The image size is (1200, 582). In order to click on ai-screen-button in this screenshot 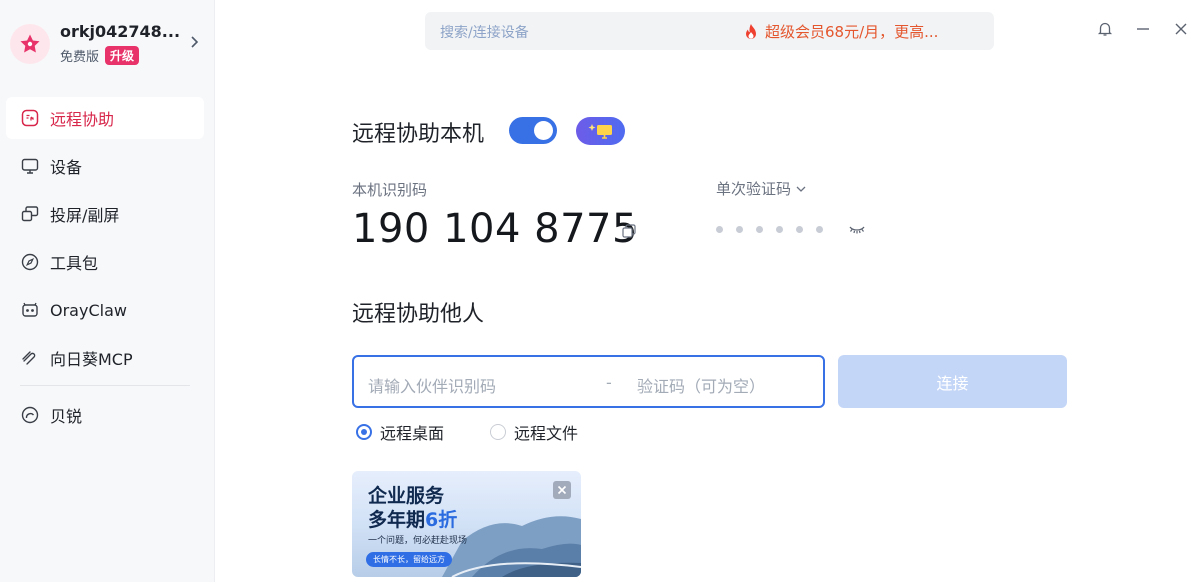, I will do `click(600, 131)`.